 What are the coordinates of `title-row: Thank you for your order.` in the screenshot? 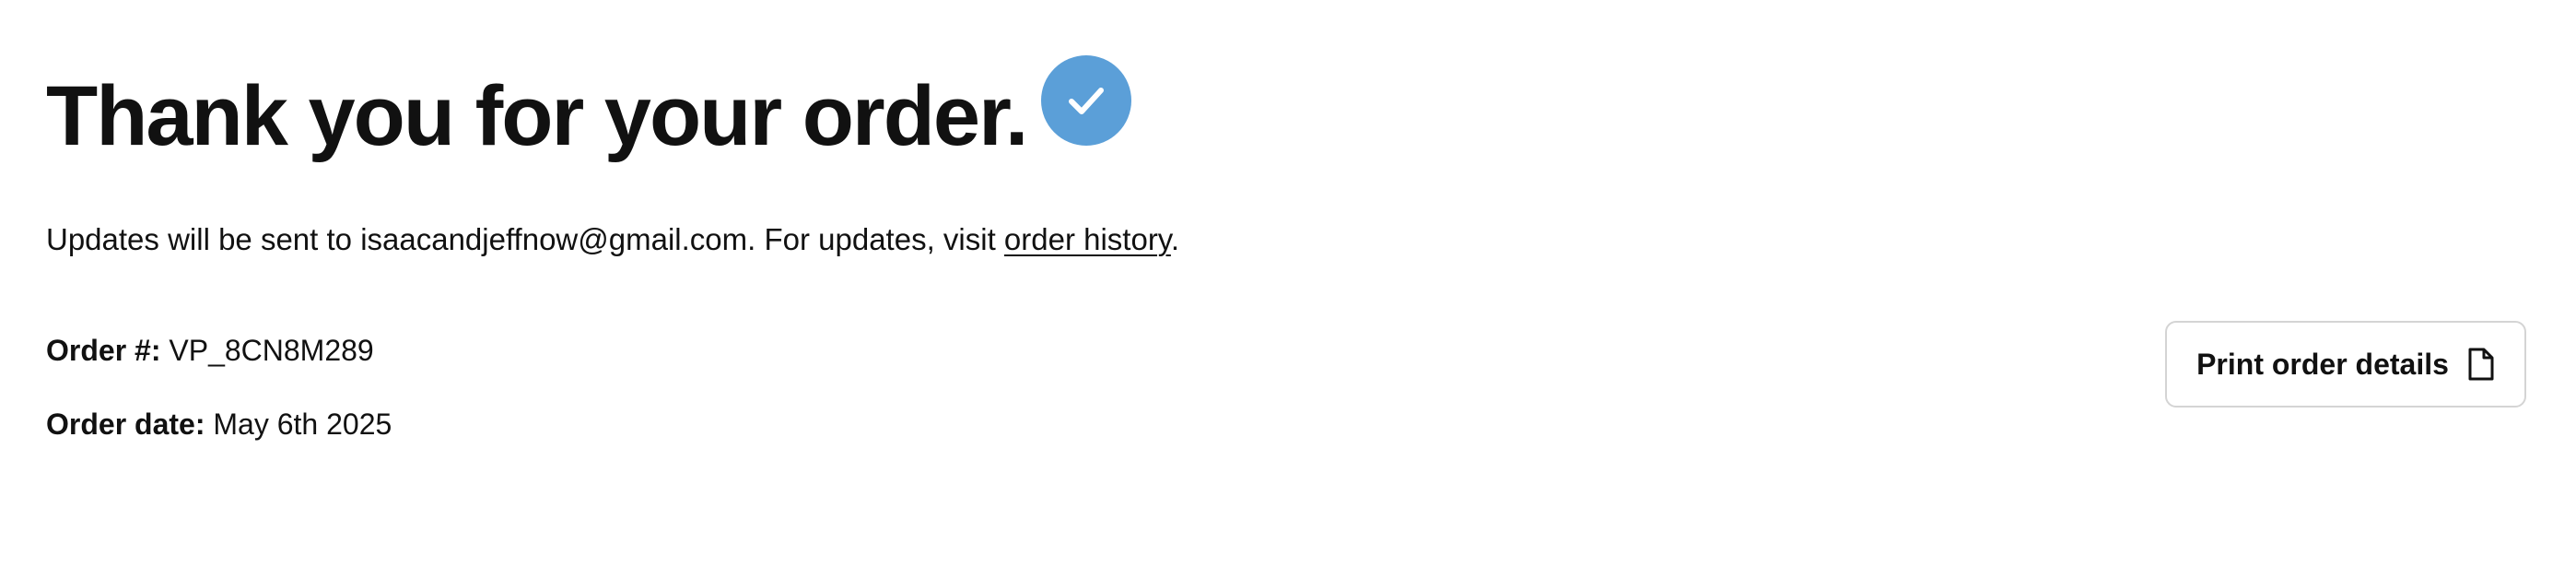 It's located at (589, 109).